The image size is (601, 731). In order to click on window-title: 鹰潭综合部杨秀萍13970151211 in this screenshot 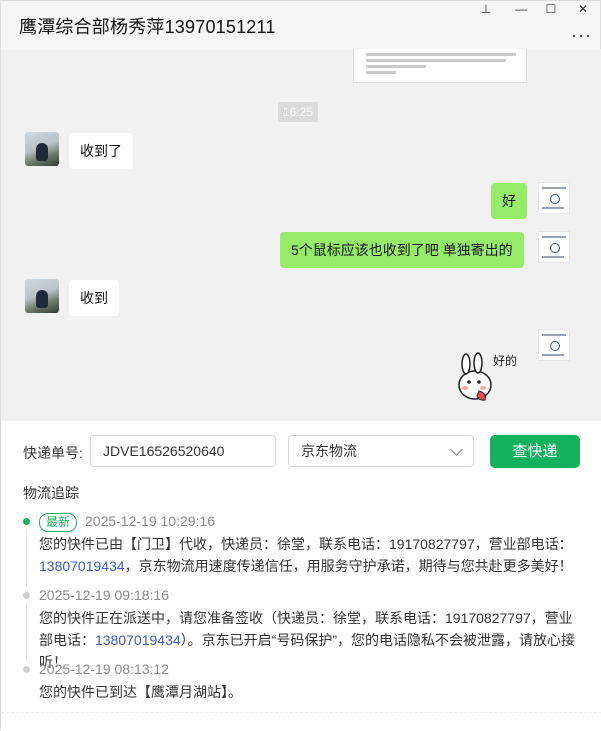, I will do `click(147, 27)`.